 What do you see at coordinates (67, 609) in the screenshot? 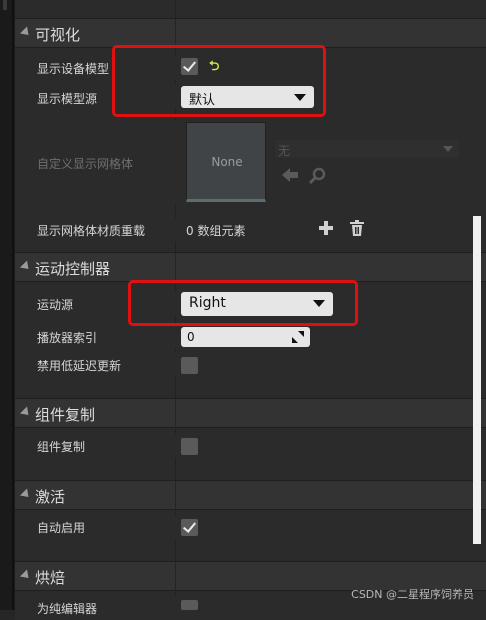
I see `label-editor-only: 为纯编辑器` at bounding box center [67, 609].